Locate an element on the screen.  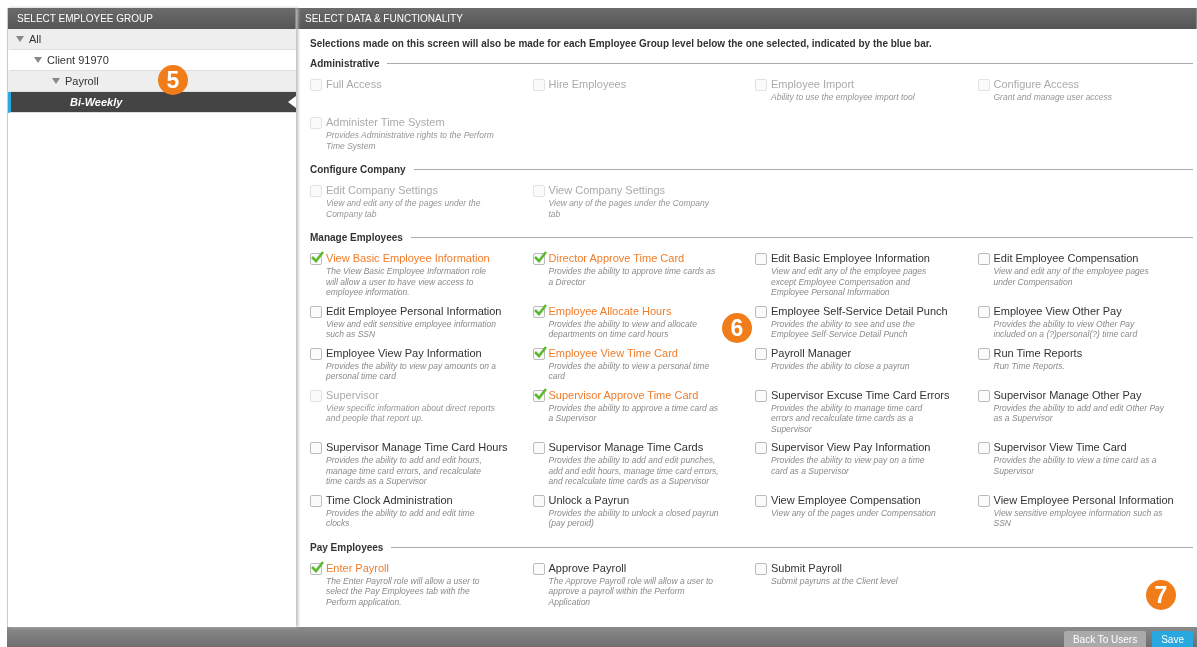
permission-description: Grant and manage user access is located at coordinates (1053, 97).